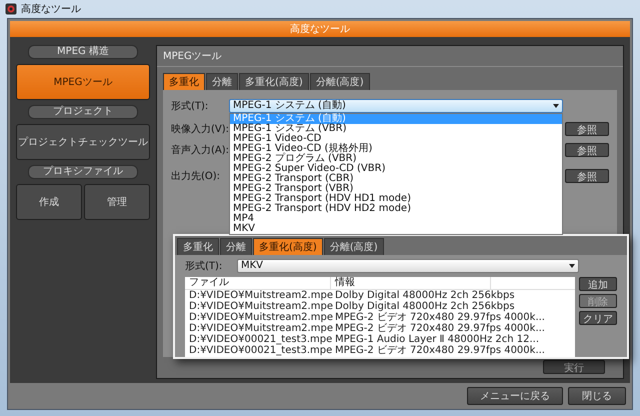 The image size is (640, 416). What do you see at coordinates (49, 202) in the screenshot?
I see `sidebar-button: 作成` at bounding box center [49, 202].